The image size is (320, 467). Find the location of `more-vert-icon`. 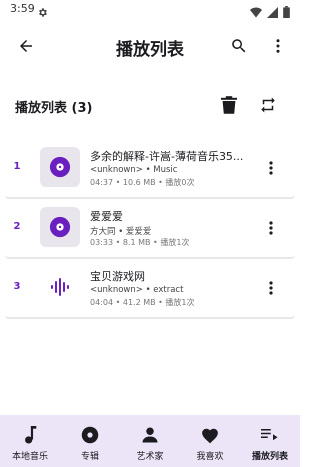

more-vert-icon is located at coordinates (278, 46).